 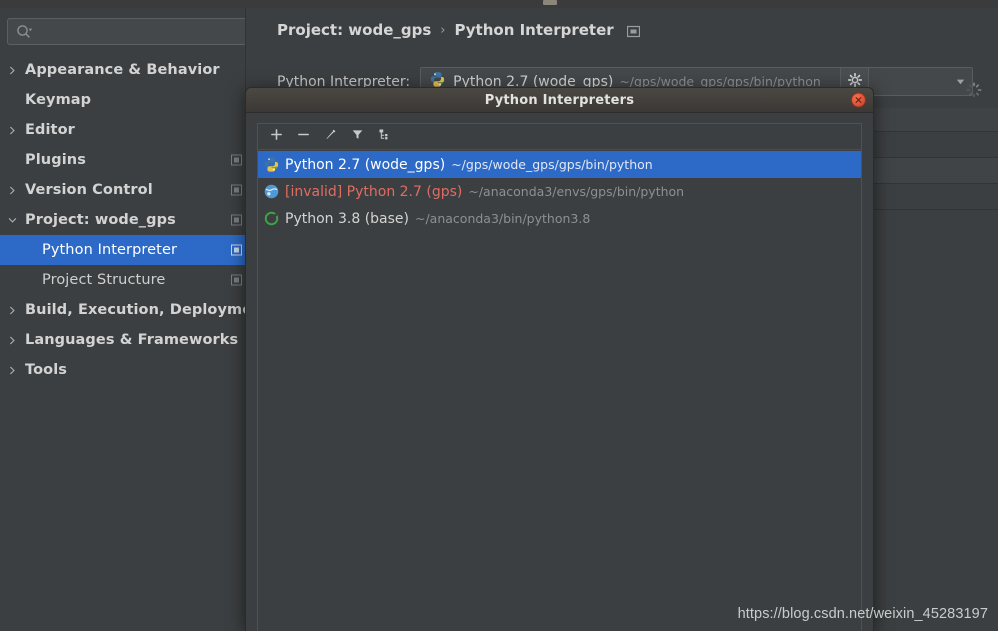 I want to click on search-box, so click(x=128, y=31).